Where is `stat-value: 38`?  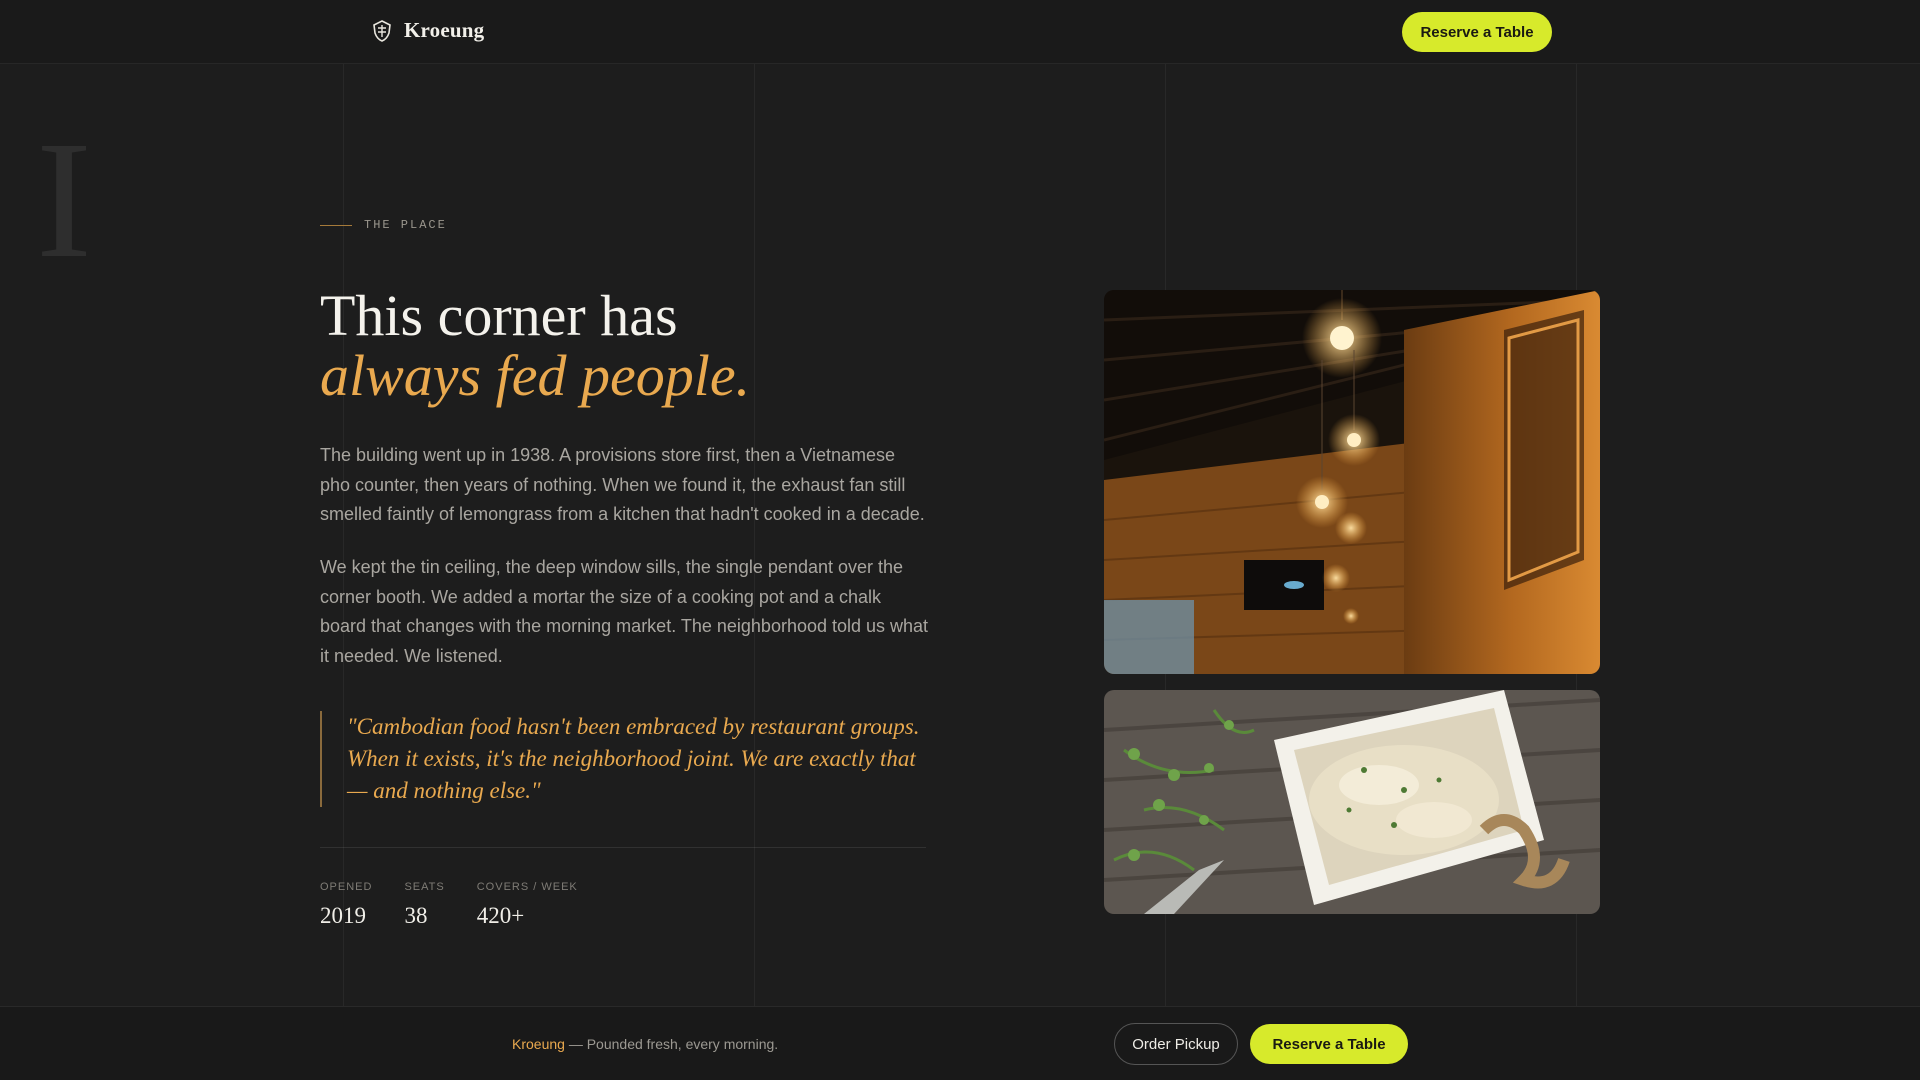
stat-value: 38 is located at coordinates (416, 915).